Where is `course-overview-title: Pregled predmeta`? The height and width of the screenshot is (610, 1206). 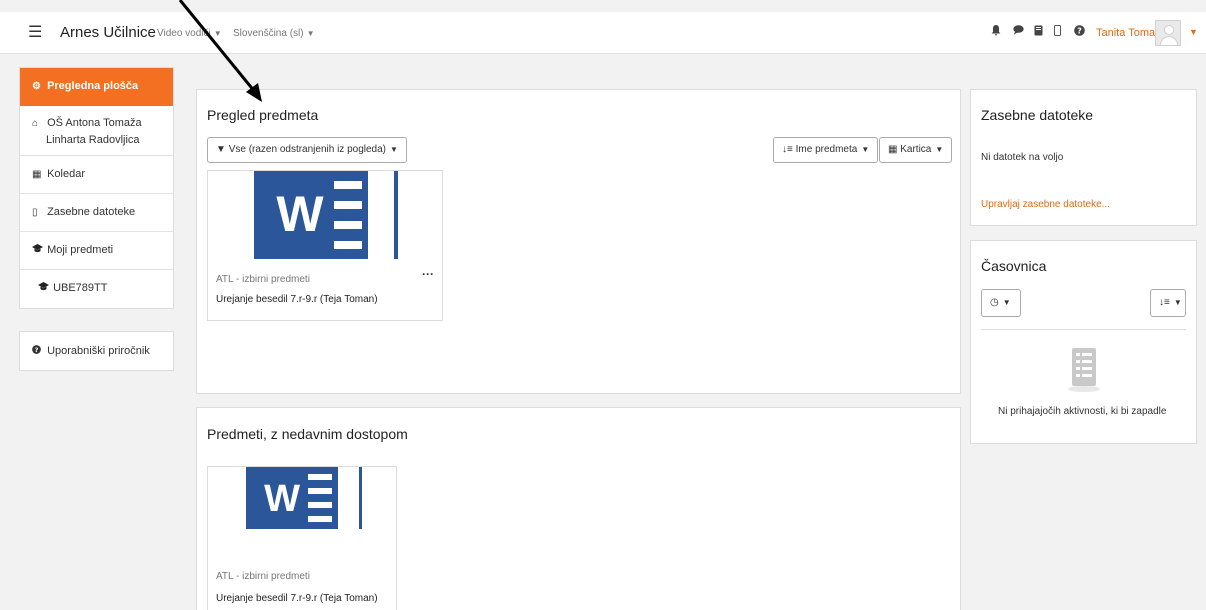
course-overview-title: Pregled predmeta is located at coordinates (263, 115).